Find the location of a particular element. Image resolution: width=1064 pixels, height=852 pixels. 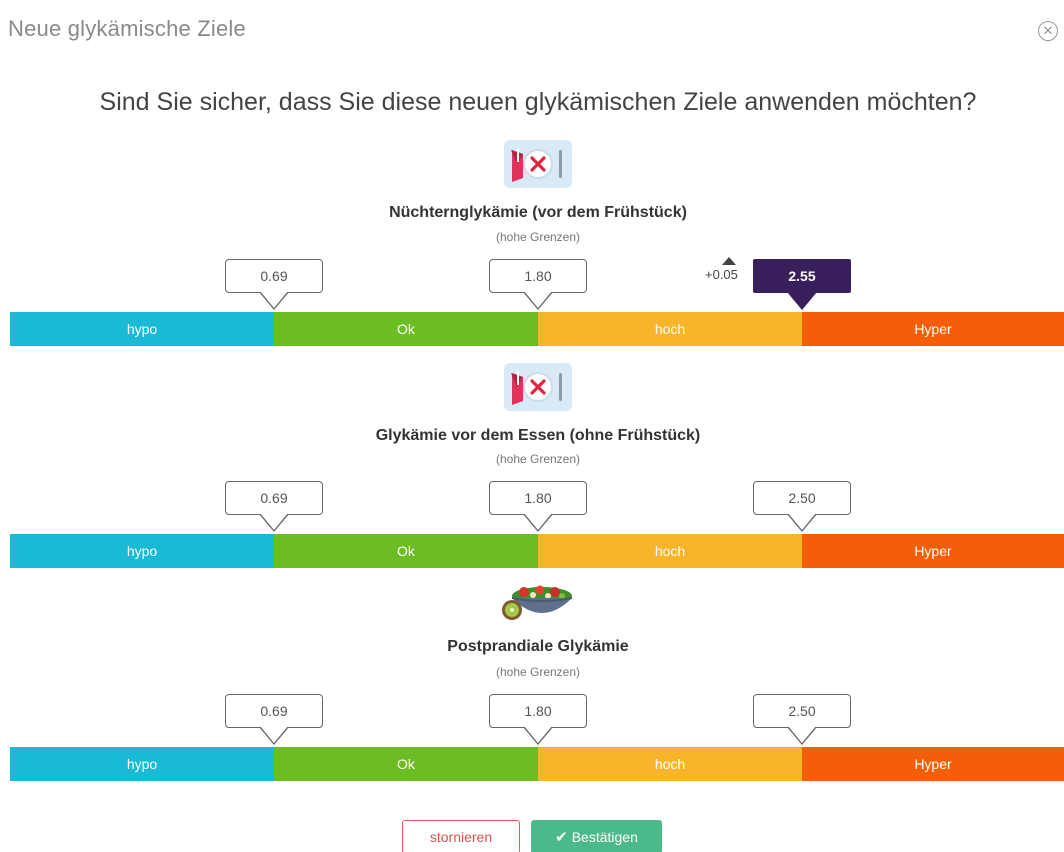

confirm-label: Bestätigen is located at coordinates (604, 837).